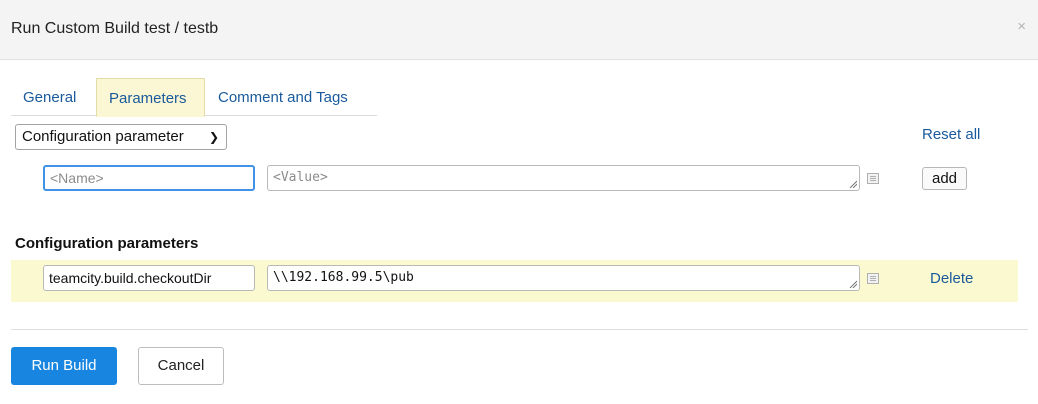  What do you see at coordinates (944, 178) in the screenshot?
I see `add-parameter-button: add` at bounding box center [944, 178].